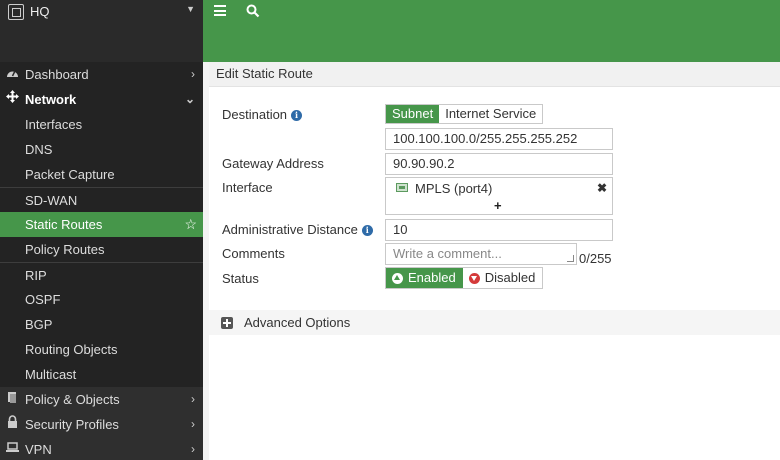  I want to click on sidebar-item-network: Network ⌄, so click(101, 99).